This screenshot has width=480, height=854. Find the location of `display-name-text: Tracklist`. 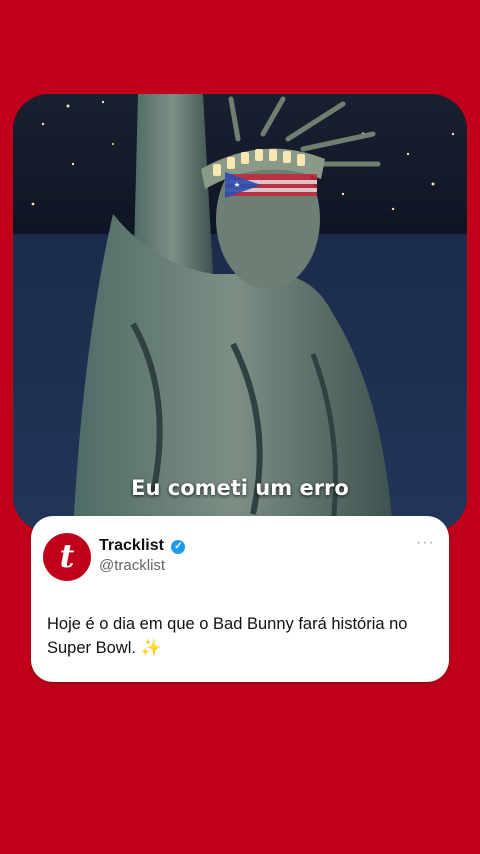

display-name-text: Tracklist is located at coordinates (131, 545).